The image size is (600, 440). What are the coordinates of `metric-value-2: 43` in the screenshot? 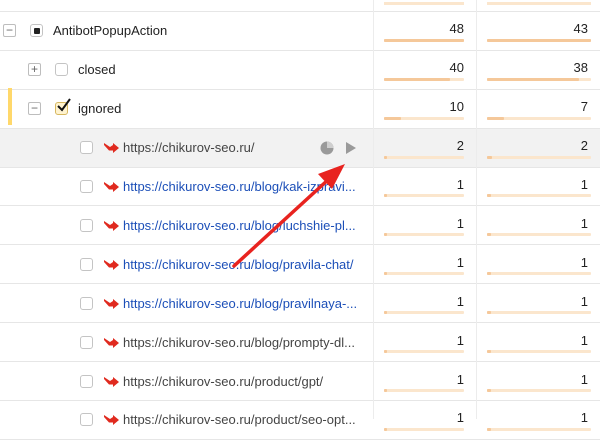 It's located at (580, 29).